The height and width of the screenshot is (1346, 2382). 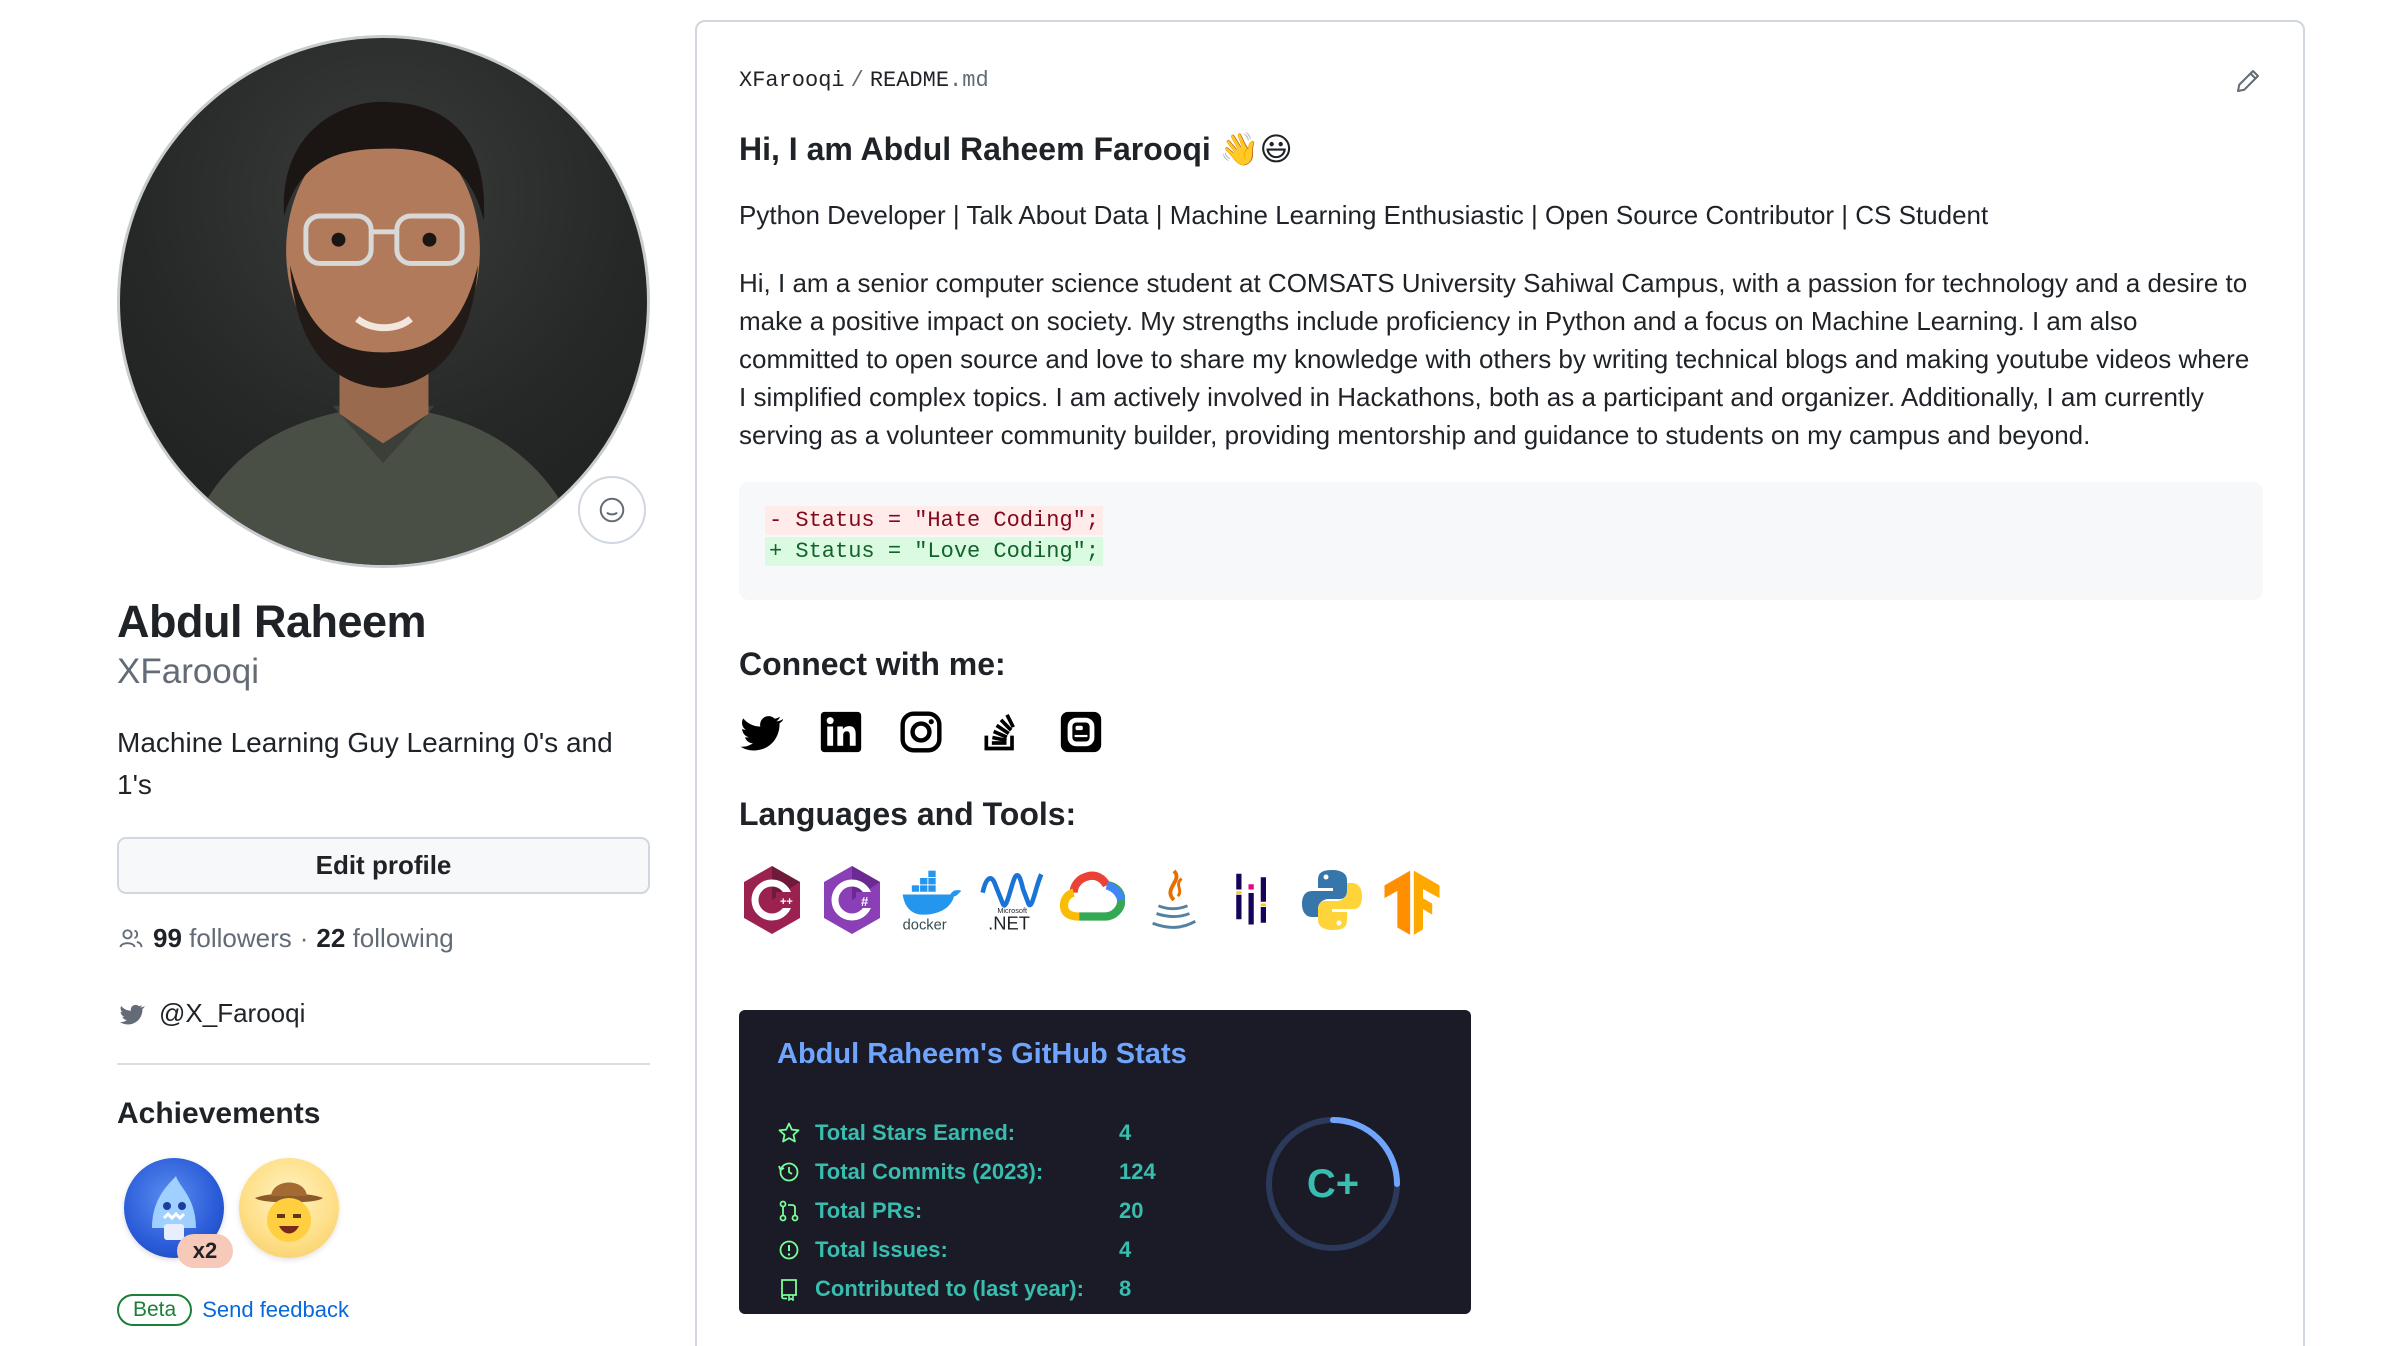 What do you see at coordinates (131, 937) in the screenshot?
I see `people-icon` at bounding box center [131, 937].